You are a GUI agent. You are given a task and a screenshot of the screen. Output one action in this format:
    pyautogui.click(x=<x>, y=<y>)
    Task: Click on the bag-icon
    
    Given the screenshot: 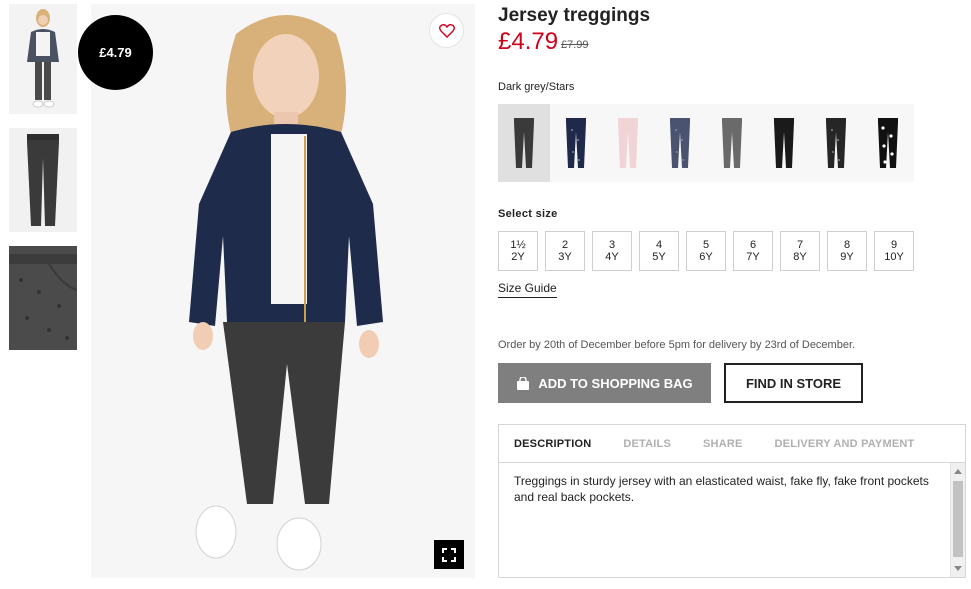 What is the action you would take?
    pyautogui.click(x=523, y=383)
    